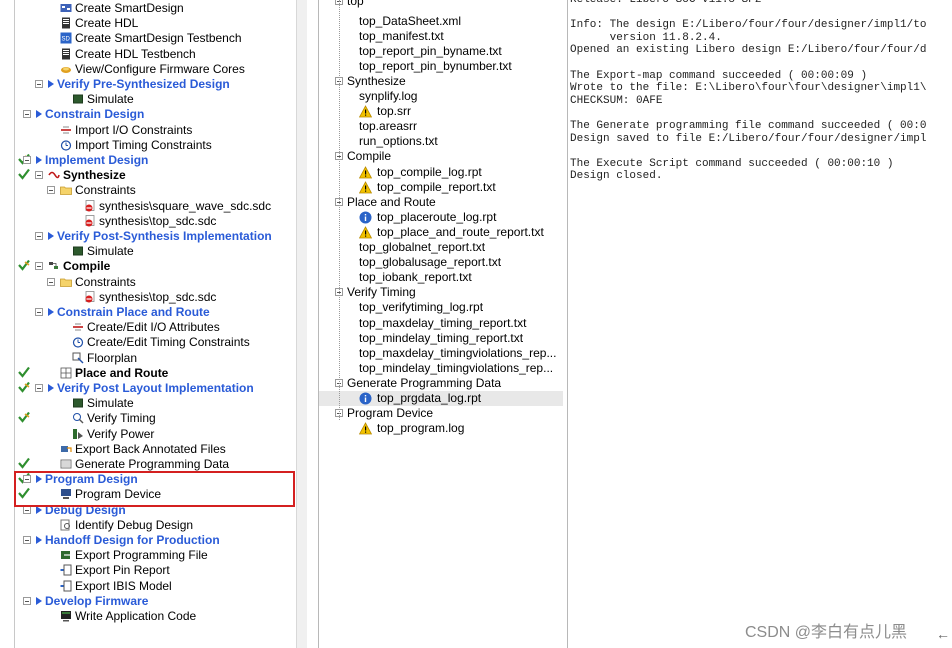 Image resolution: width=952 pixels, height=648 pixels. Describe the element at coordinates (155, 570) in the screenshot. I see `flow-item-export-pin-report: Export Pin Report` at that location.